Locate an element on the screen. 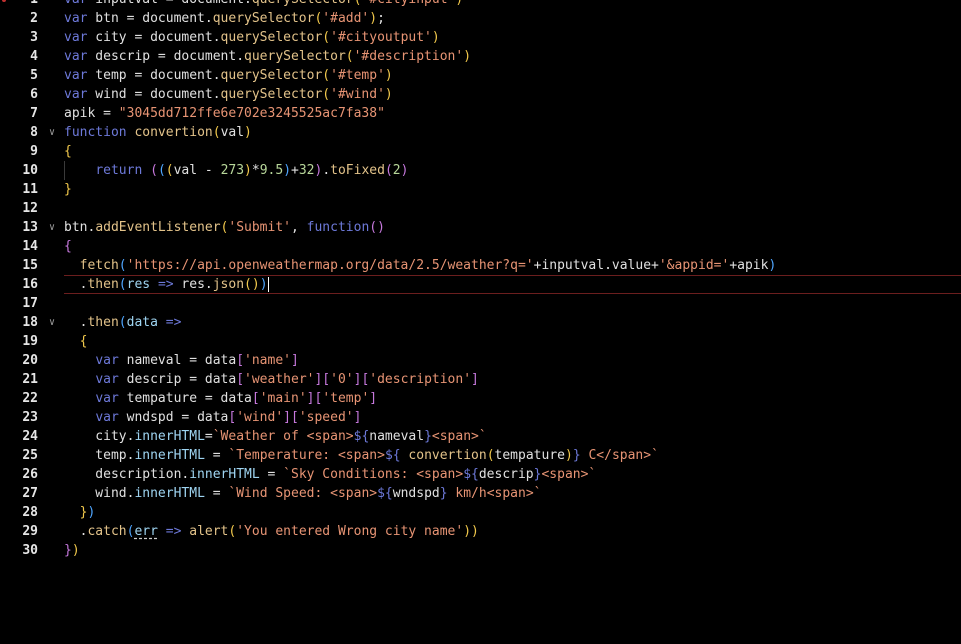 The height and width of the screenshot is (644, 961). code-token: btn = document. is located at coordinates (150, 18).